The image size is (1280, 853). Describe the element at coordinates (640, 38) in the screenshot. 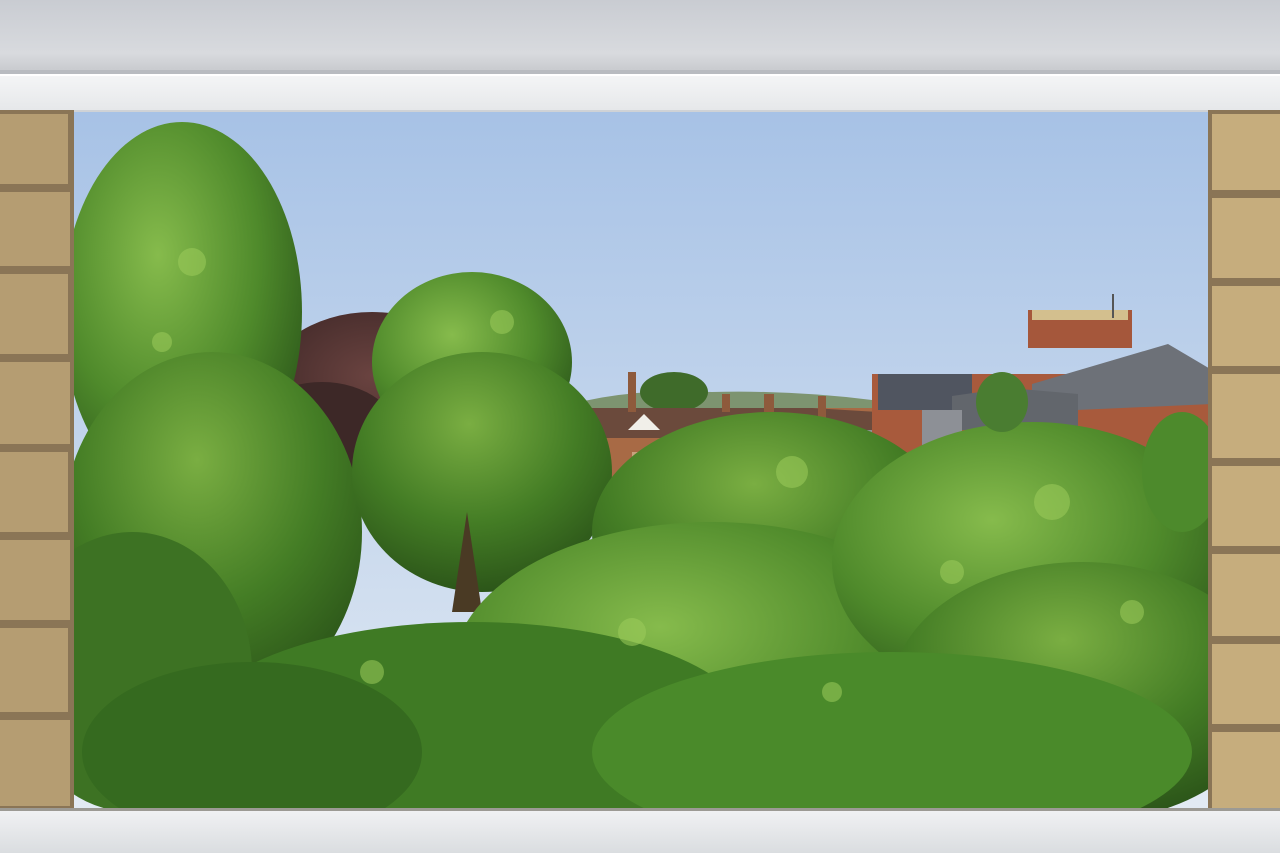

I see `window-frame-top` at that location.